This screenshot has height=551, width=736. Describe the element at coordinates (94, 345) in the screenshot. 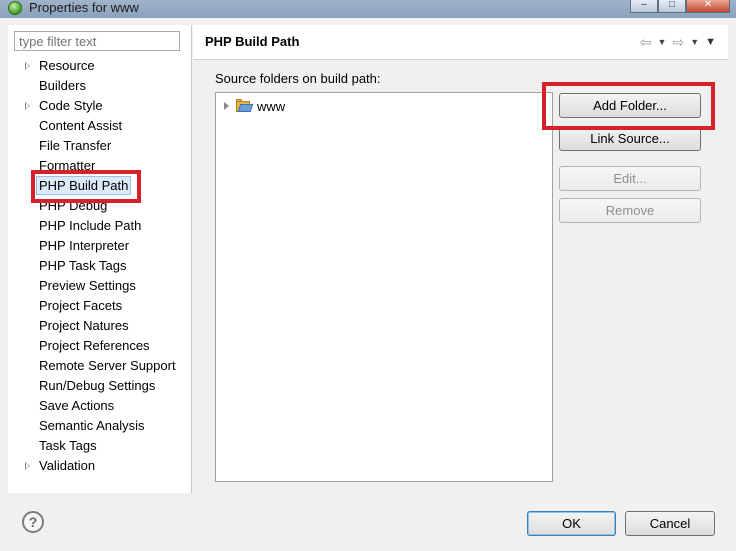

I see `sidebar-item-label: Project References` at that location.